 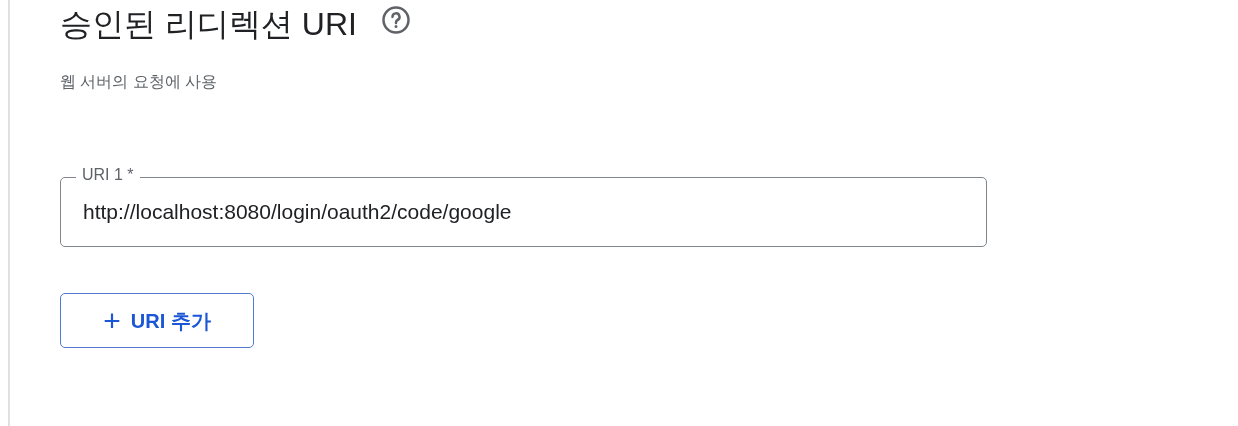 What do you see at coordinates (395, 20) in the screenshot?
I see `help-icon` at bounding box center [395, 20].